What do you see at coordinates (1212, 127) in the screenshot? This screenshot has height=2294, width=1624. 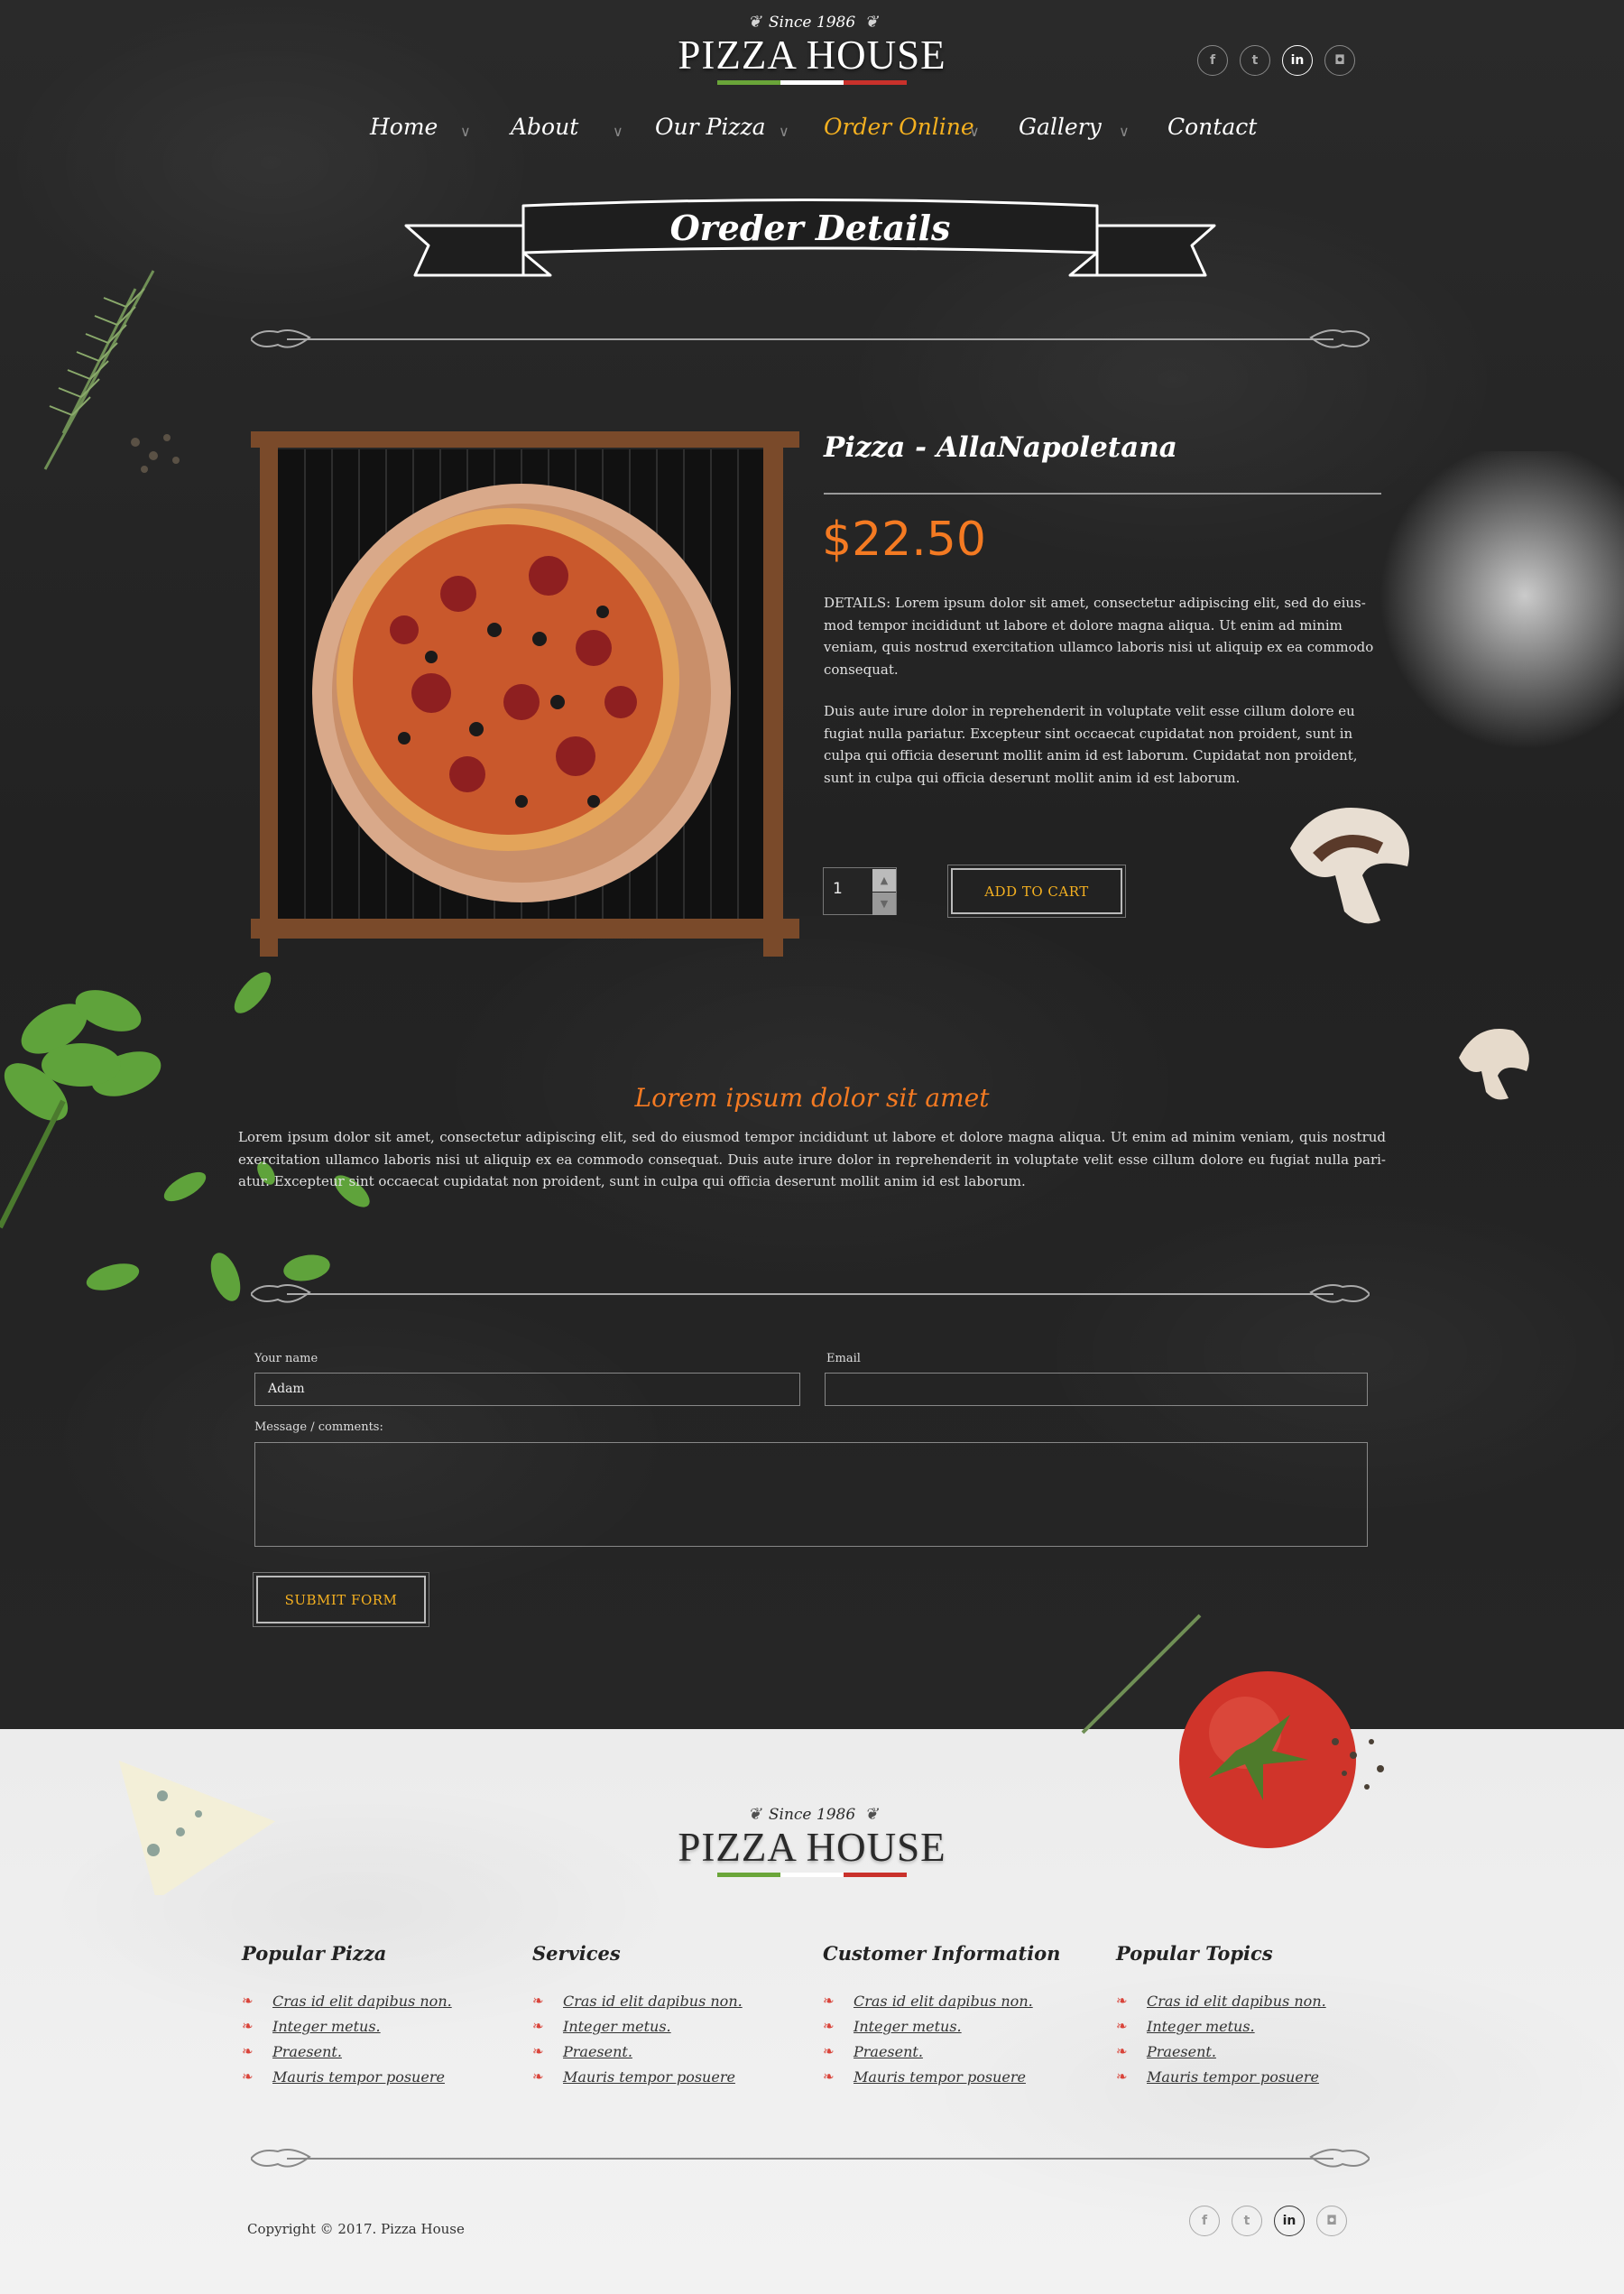 I see `nav-contact: Contact` at bounding box center [1212, 127].